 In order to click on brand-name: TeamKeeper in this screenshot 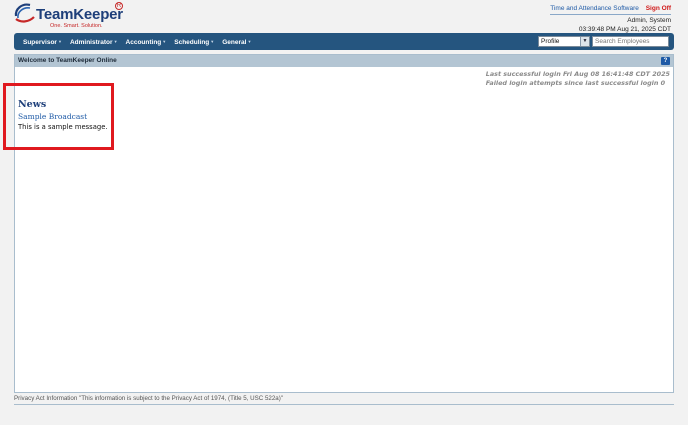, I will do `click(79, 14)`.